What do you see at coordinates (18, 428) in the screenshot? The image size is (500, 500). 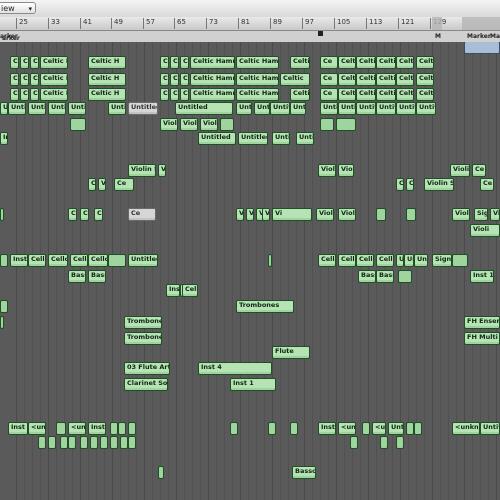 I see `region: Inst 1` at bounding box center [18, 428].